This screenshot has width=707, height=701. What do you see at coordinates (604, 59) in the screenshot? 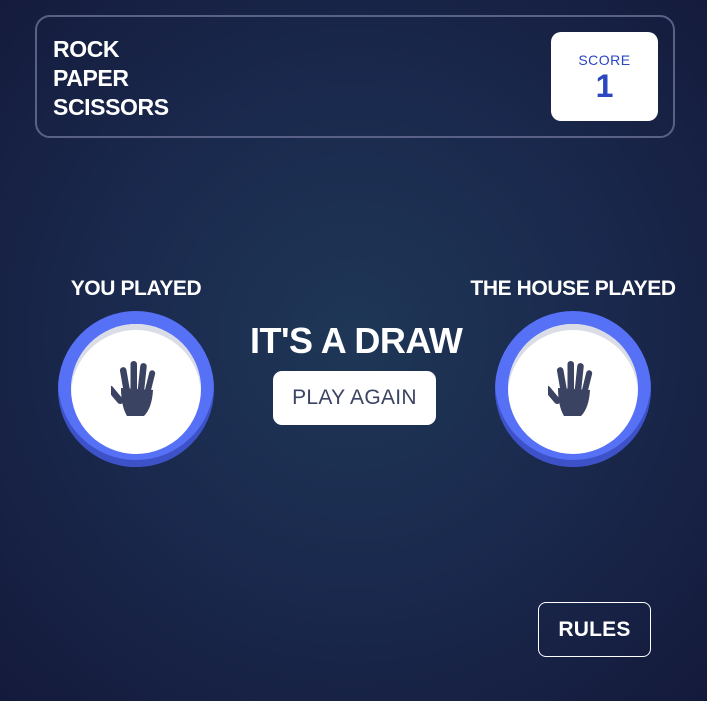
I see `score-label: SCORE` at bounding box center [604, 59].